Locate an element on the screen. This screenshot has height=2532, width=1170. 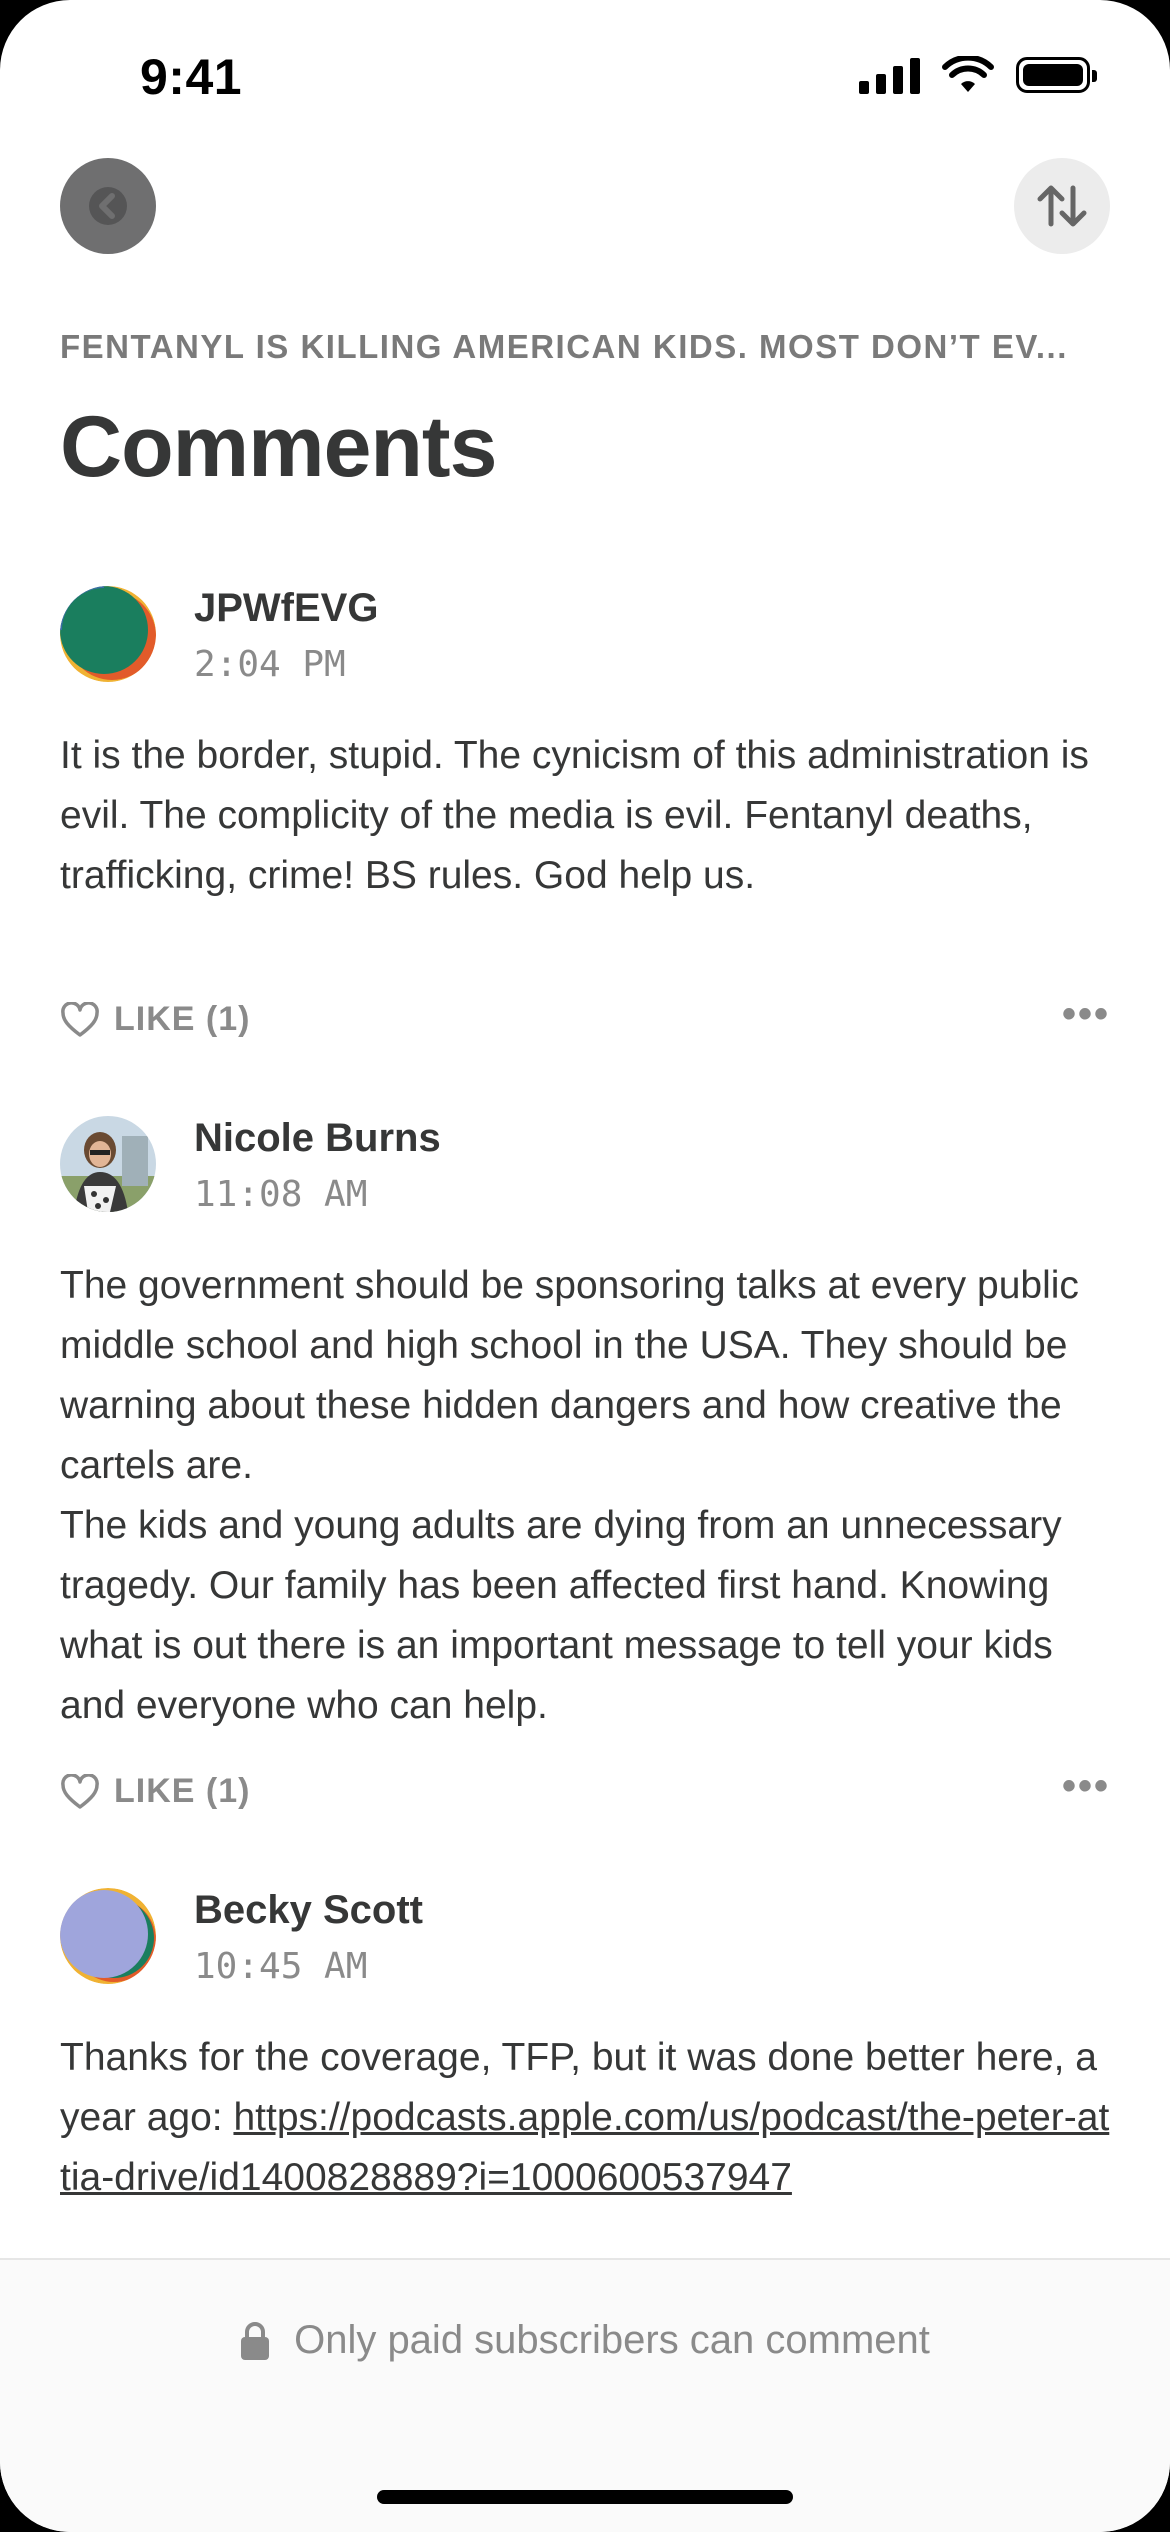
lock-icon is located at coordinates (255, 2340).